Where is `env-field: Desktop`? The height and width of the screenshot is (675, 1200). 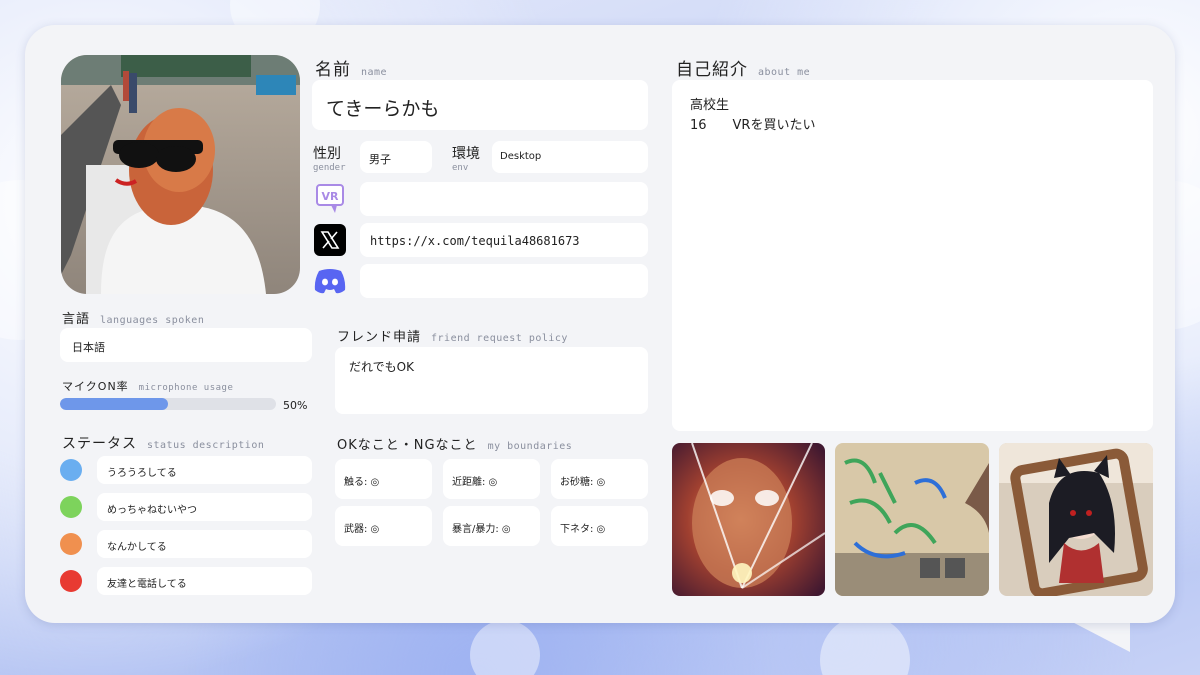 env-field: Desktop is located at coordinates (570, 157).